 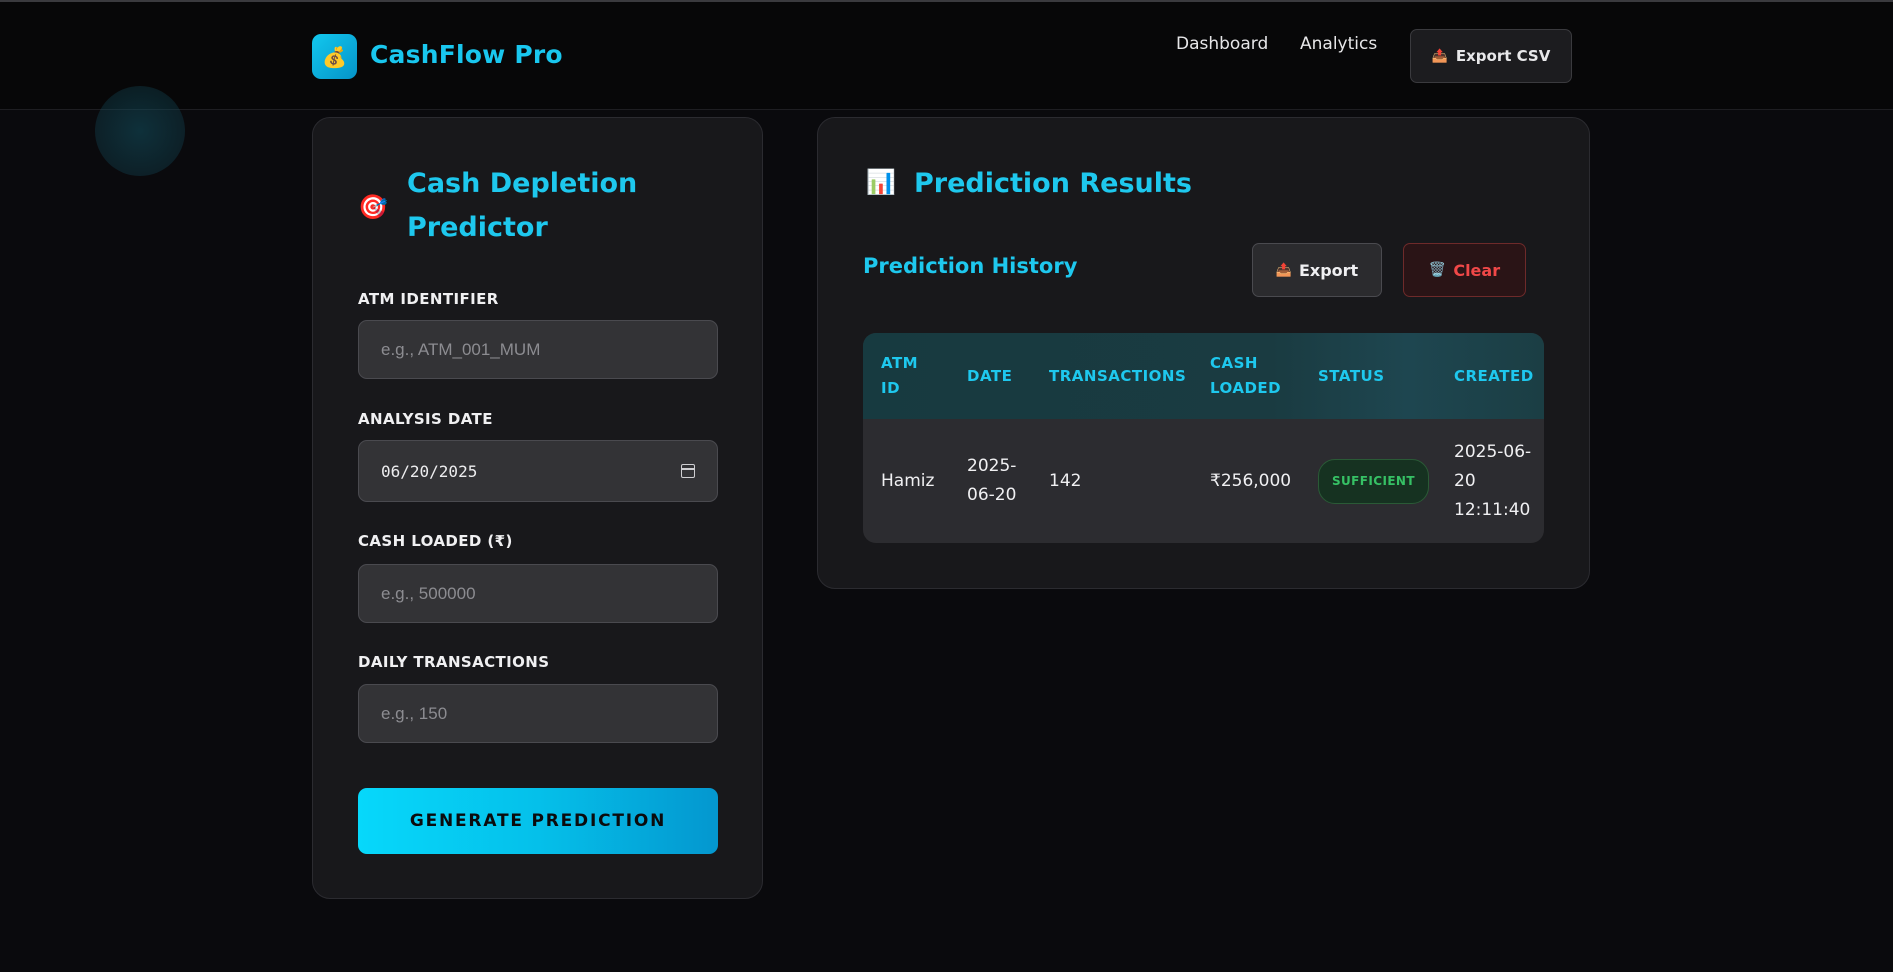 What do you see at coordinates (1053, 183) in the screenshot?
I see `results-title: Prediction Results` at bounding box center [1053, 183].